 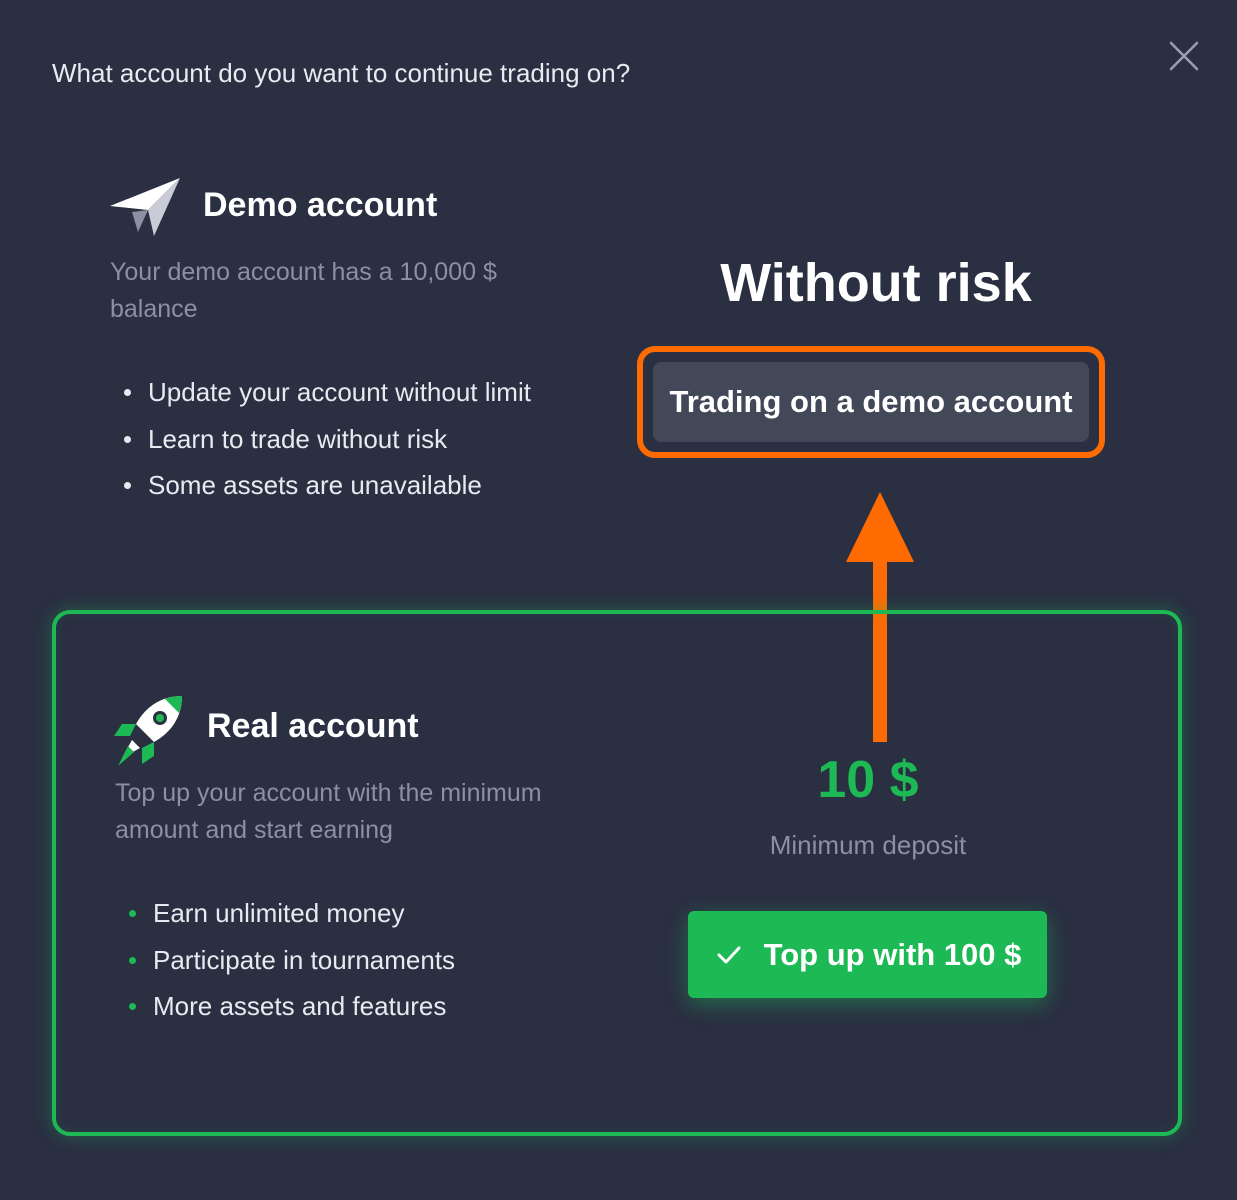 What do you see at coordinates (868, 780) in the screenshot?
I see `minimum-deposit-amount: 10 $` at bounding box center [868, 780].